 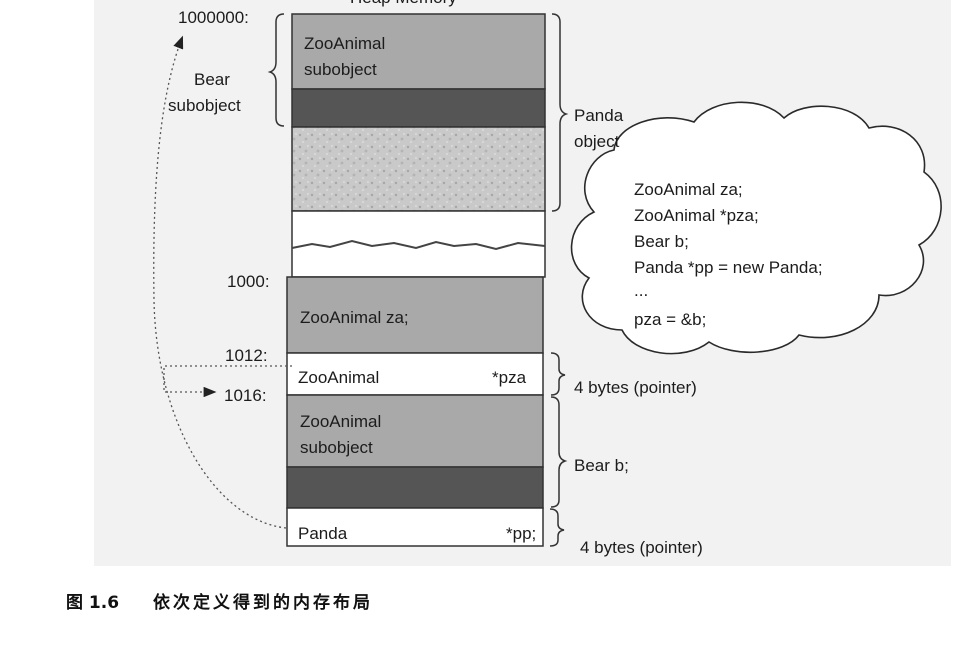 What do you see at coordinates (601, 465) in the screenshot?
I see `bear-b-label: Bear b;` at bounding box center [601, 465].